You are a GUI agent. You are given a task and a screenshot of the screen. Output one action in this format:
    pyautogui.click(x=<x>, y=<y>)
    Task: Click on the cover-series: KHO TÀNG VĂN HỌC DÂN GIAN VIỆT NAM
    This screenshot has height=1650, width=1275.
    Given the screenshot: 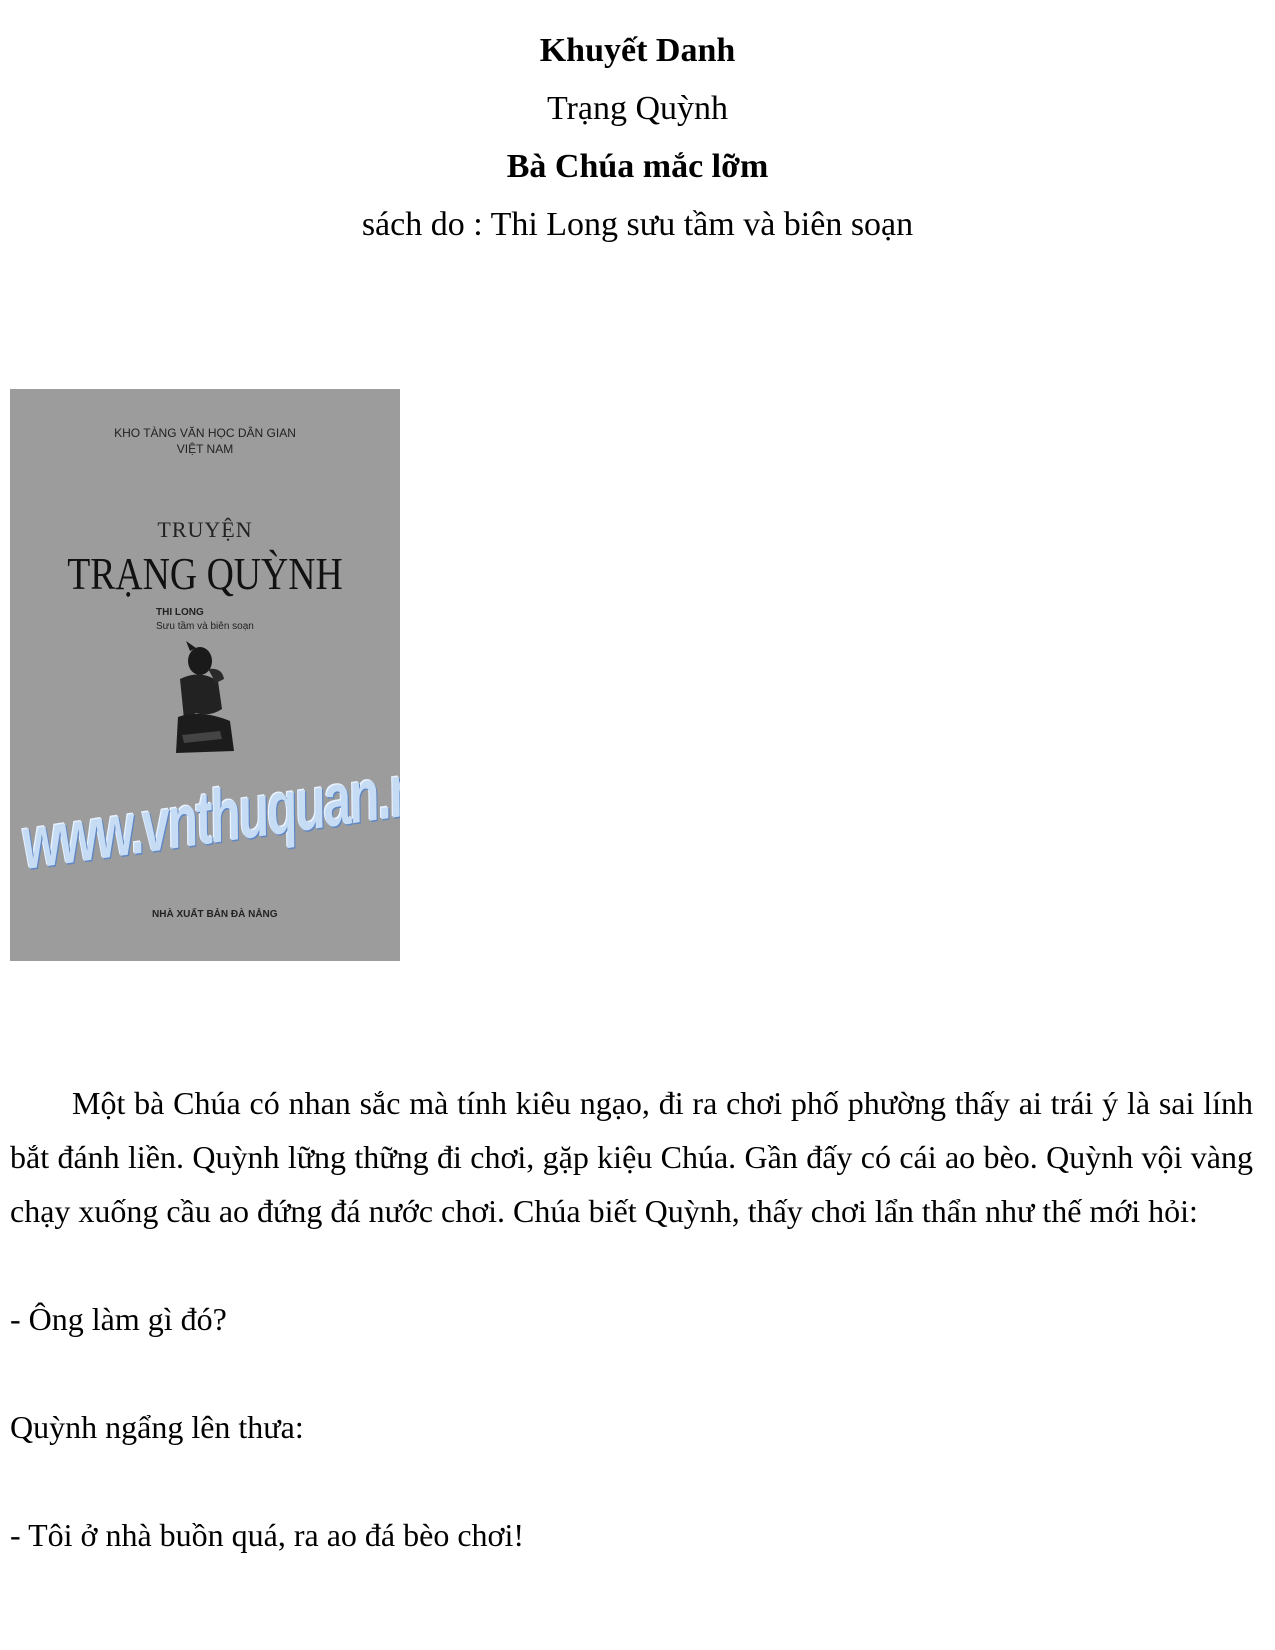 What is the action you would take?
    pyautogui.click(x=205, y=441)
    